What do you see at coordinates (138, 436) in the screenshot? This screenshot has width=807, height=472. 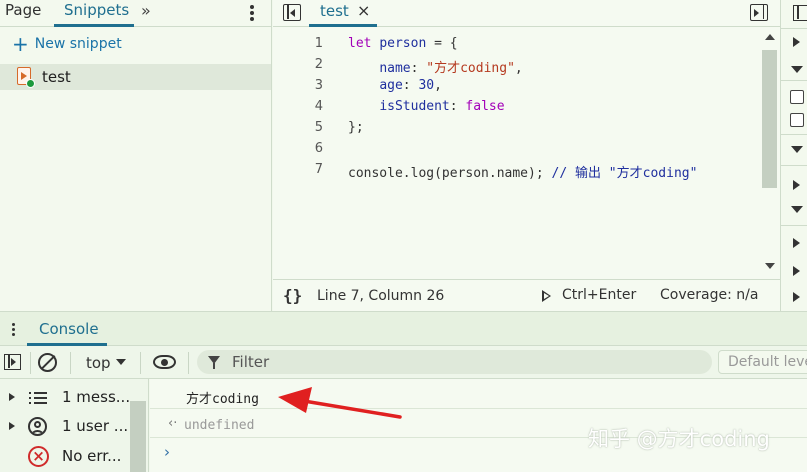 I see `sidebar-scrollbar` at bounding box center [138, 436].